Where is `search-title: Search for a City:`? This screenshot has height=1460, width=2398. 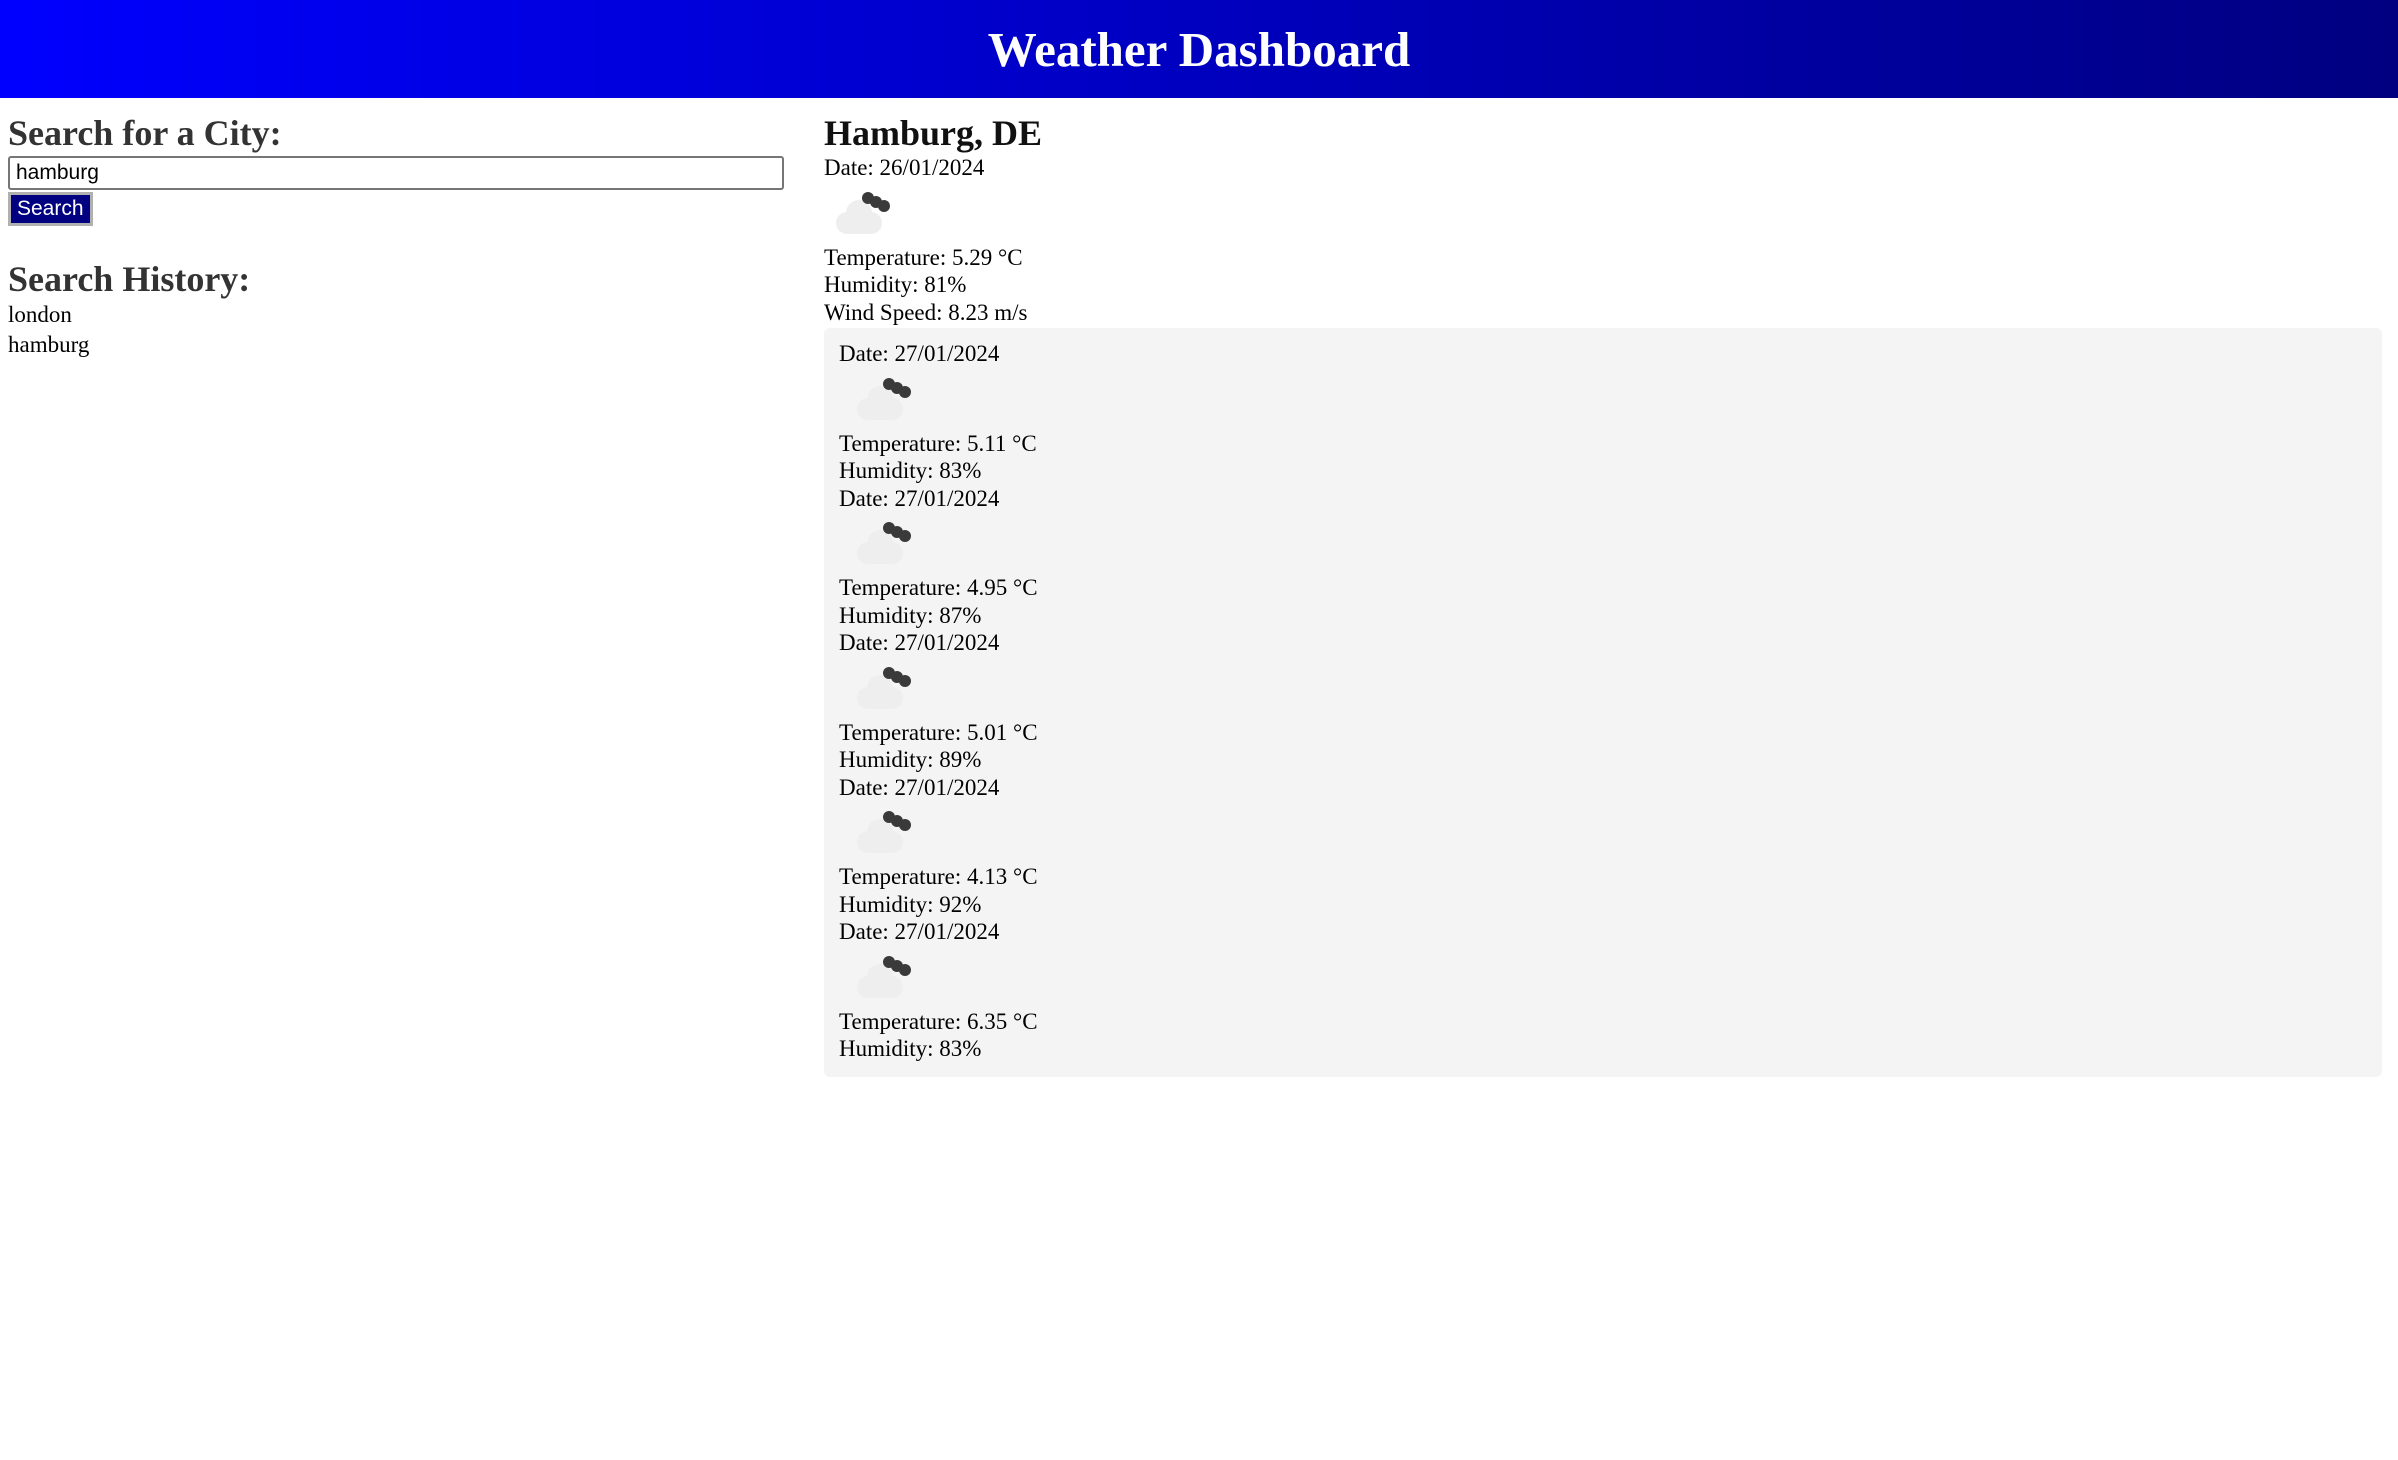
search-title: Search for a City: is located at coordinates (145, 133).